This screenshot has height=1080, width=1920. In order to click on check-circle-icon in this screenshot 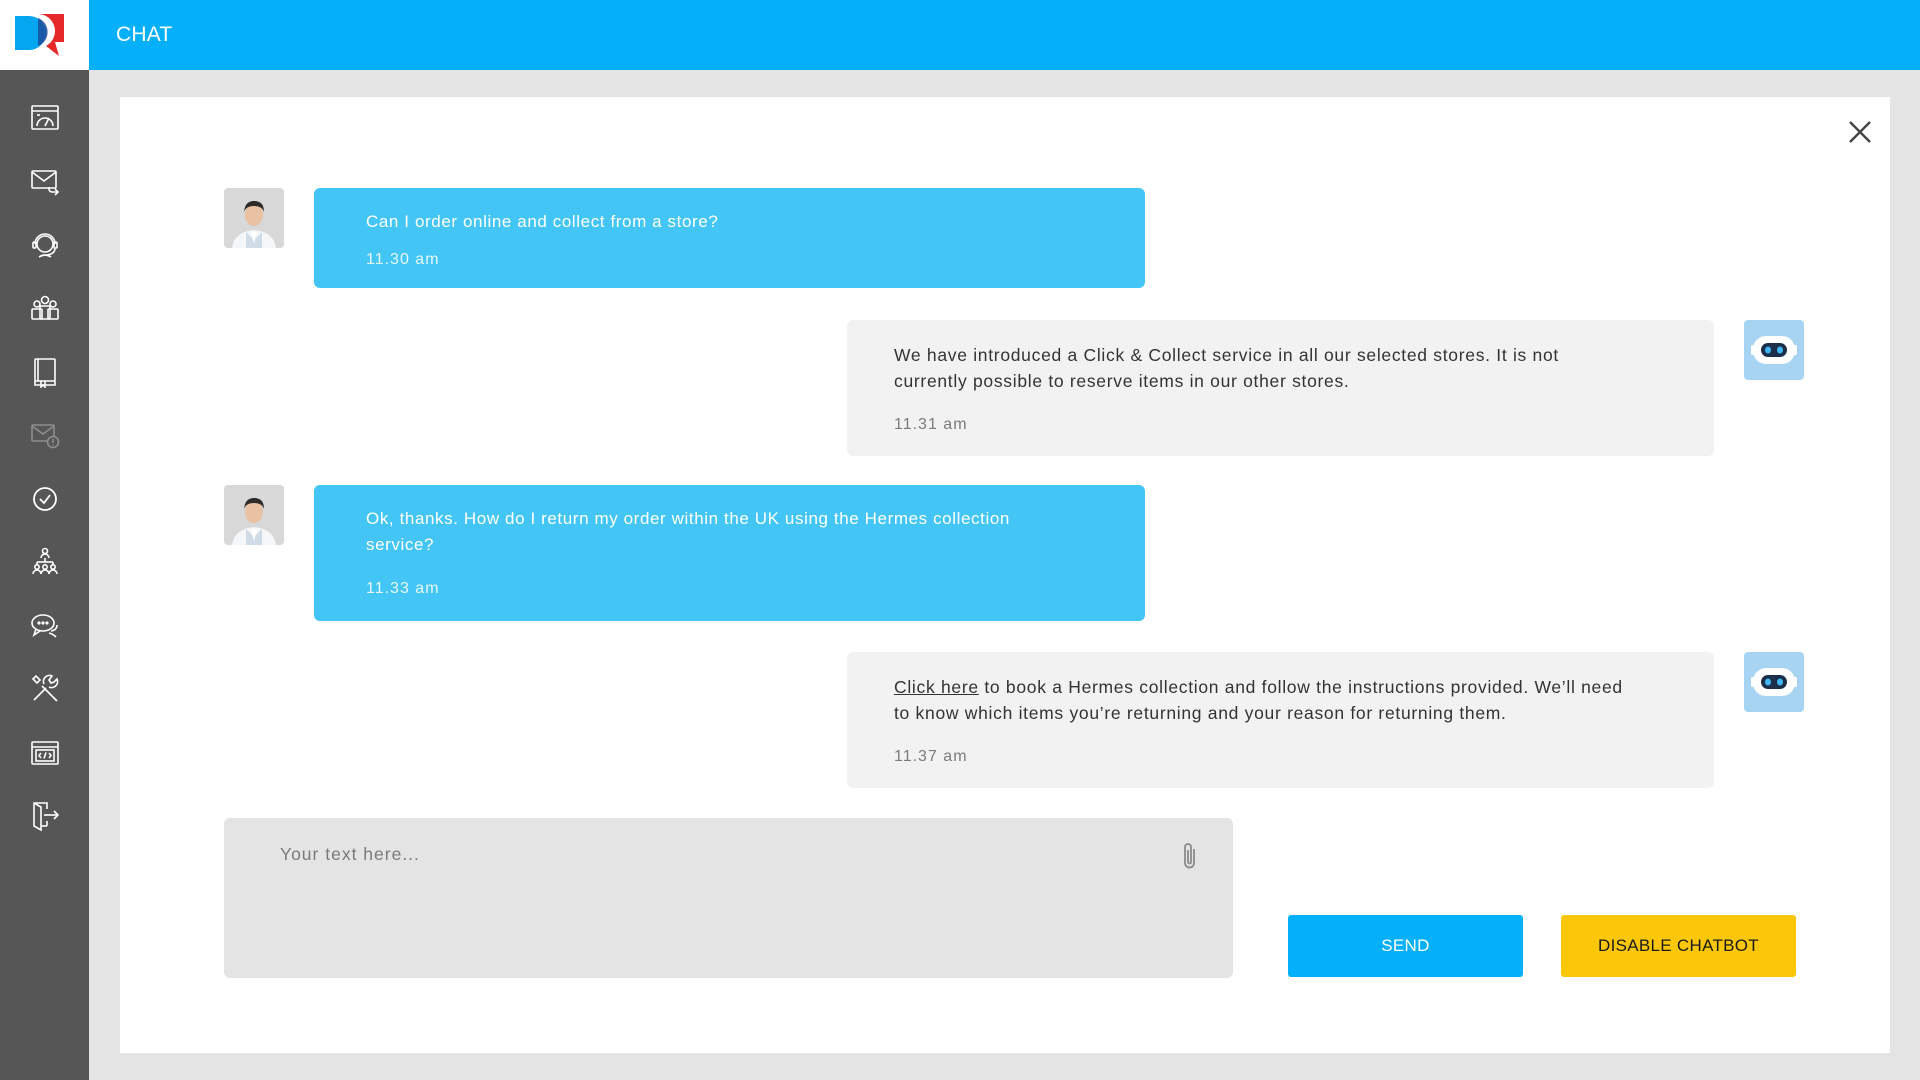, I will do `click(44, 498)`.